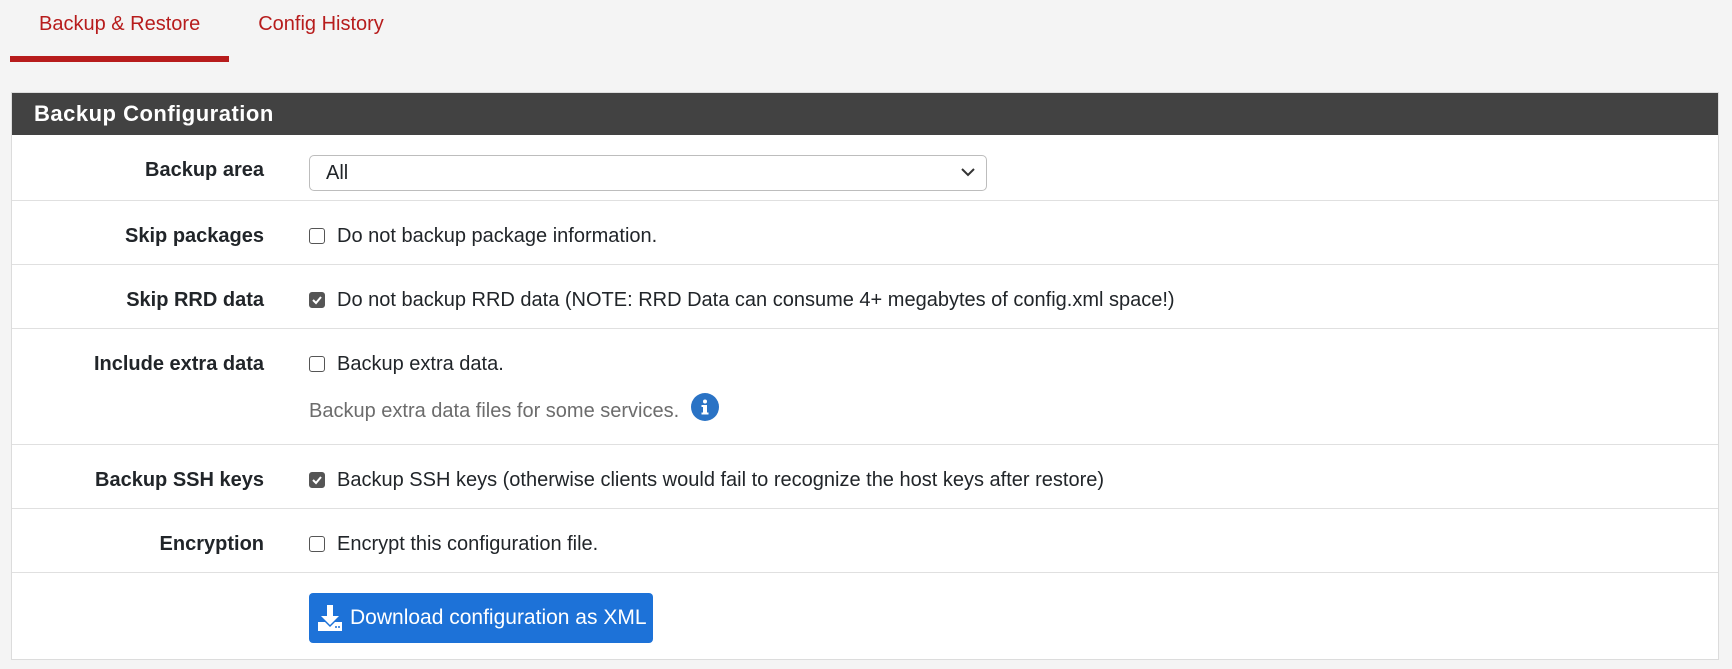 This screenshot has height=669, width=1732. I want to click on extra-data-control: Backup extra data., so click(406, 364).